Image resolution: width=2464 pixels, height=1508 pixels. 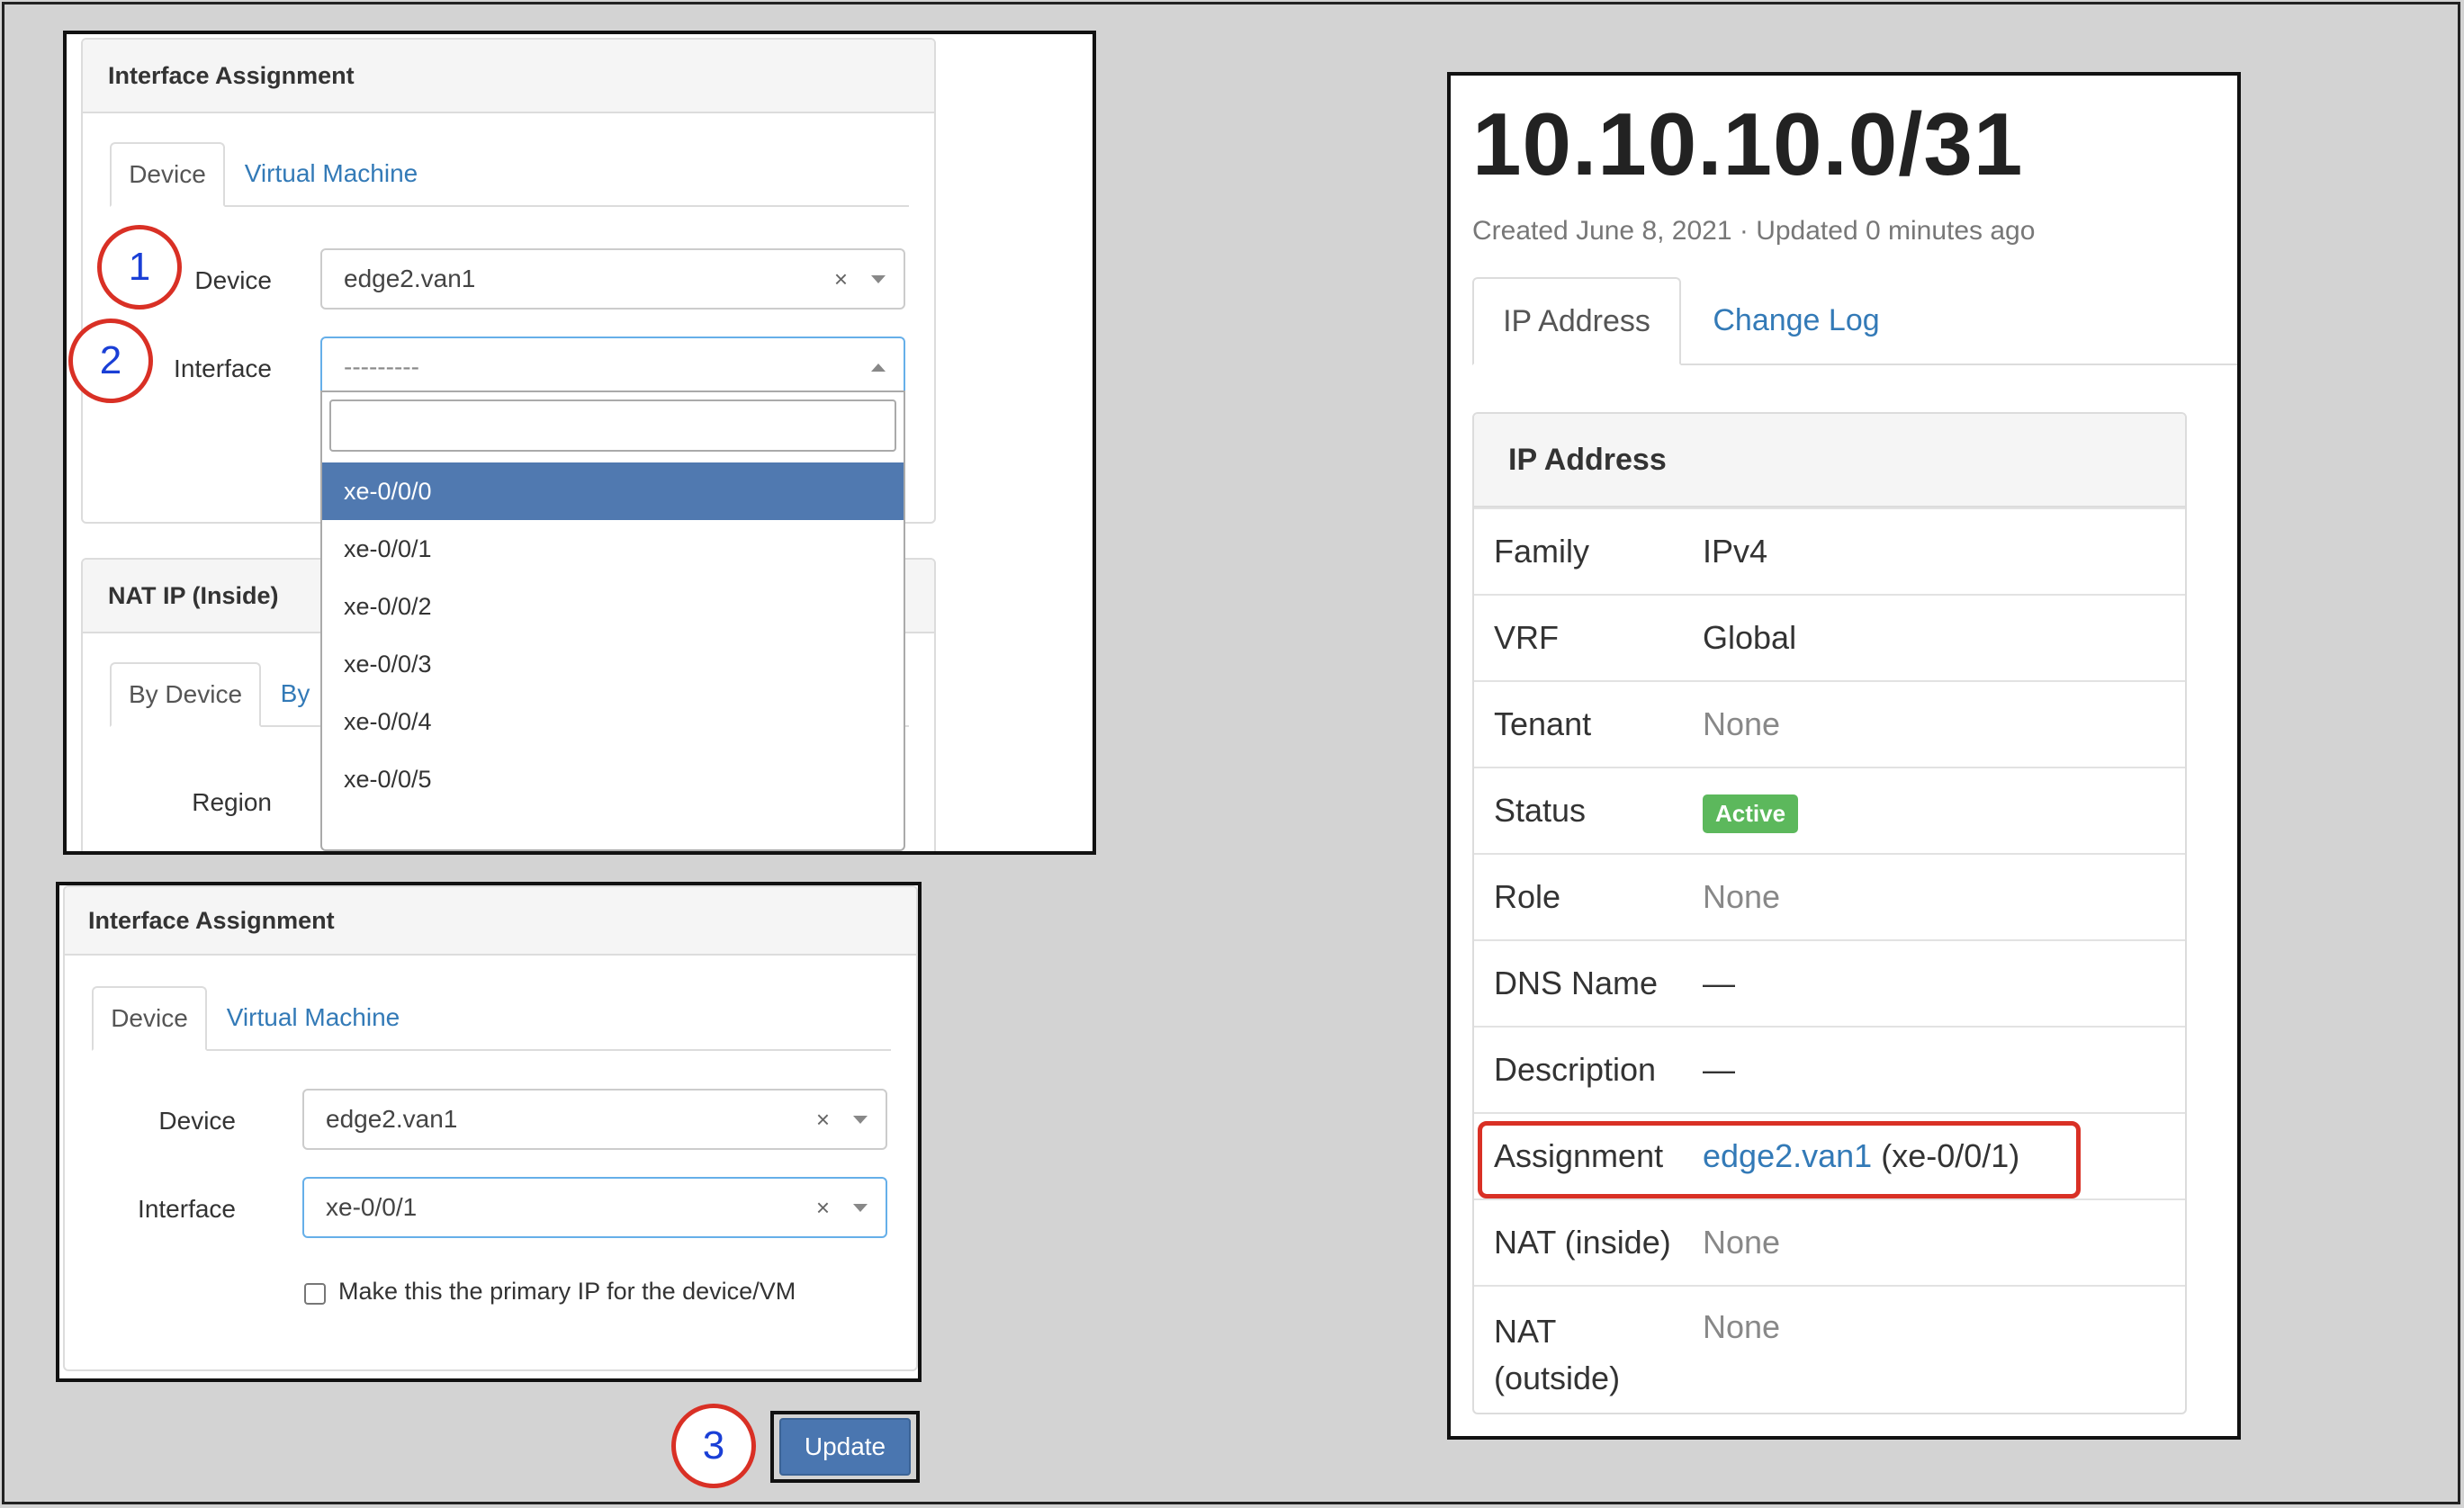 I want to click on status-badge: Active, so click(x=1751, y=813).